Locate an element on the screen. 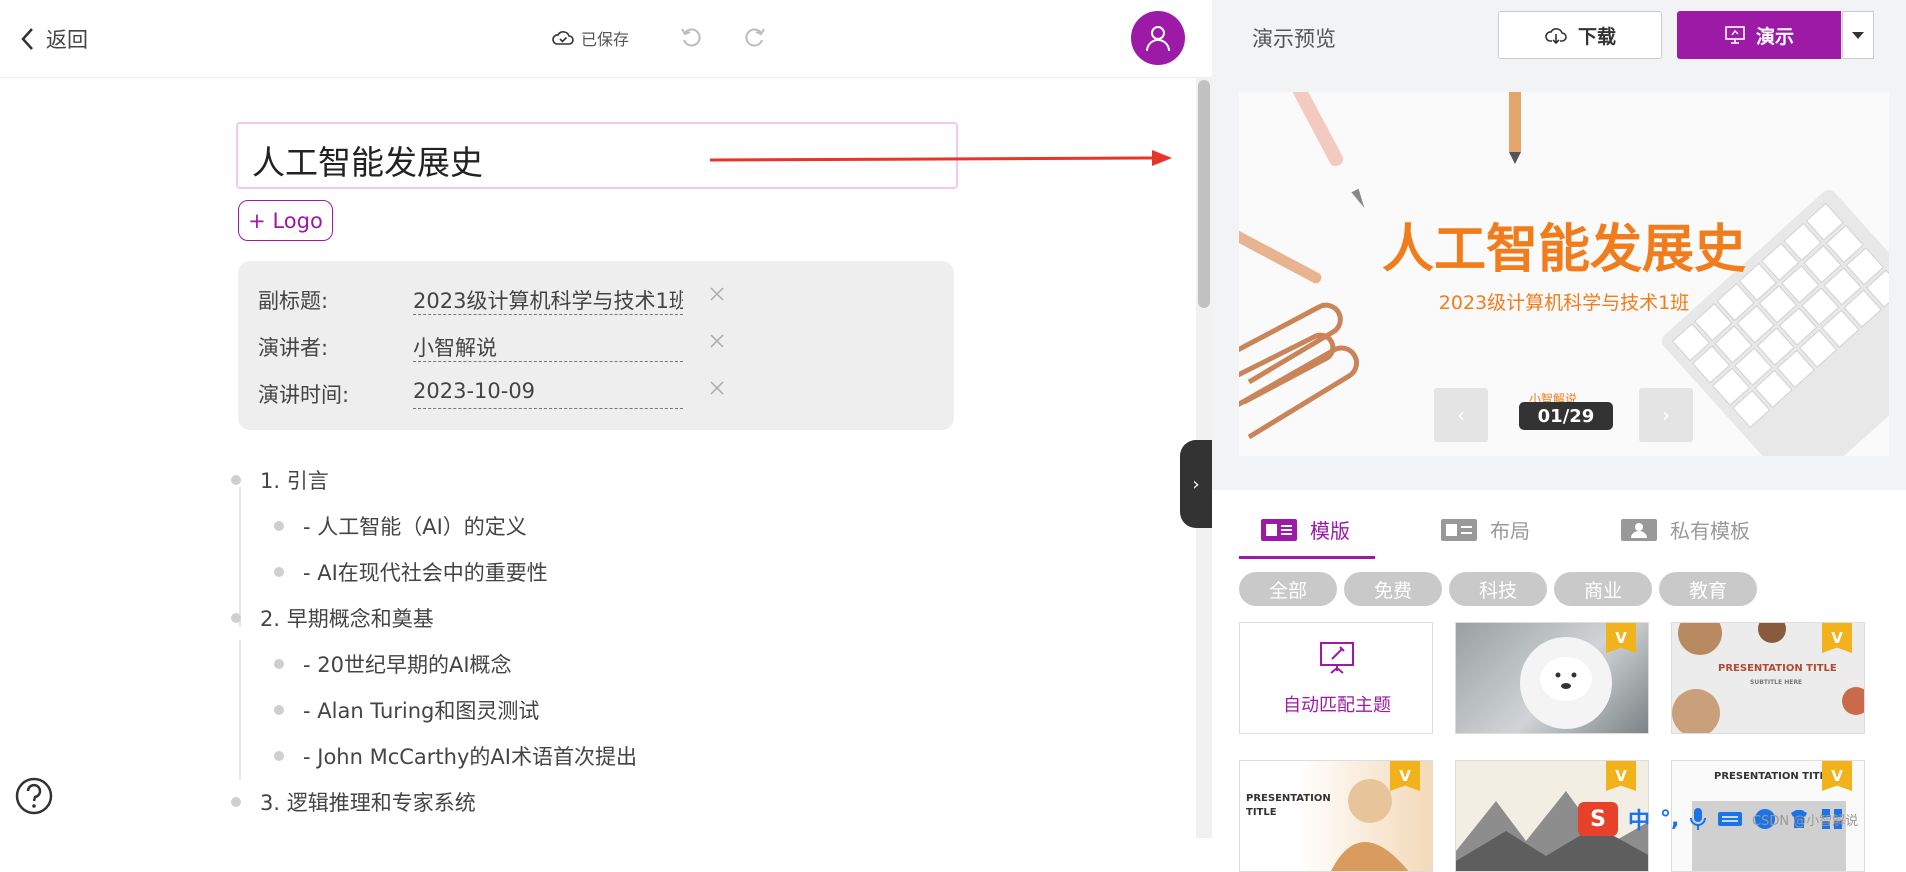 The image size is (1906, 872). undo-icon is located at coordinates (692, 37).